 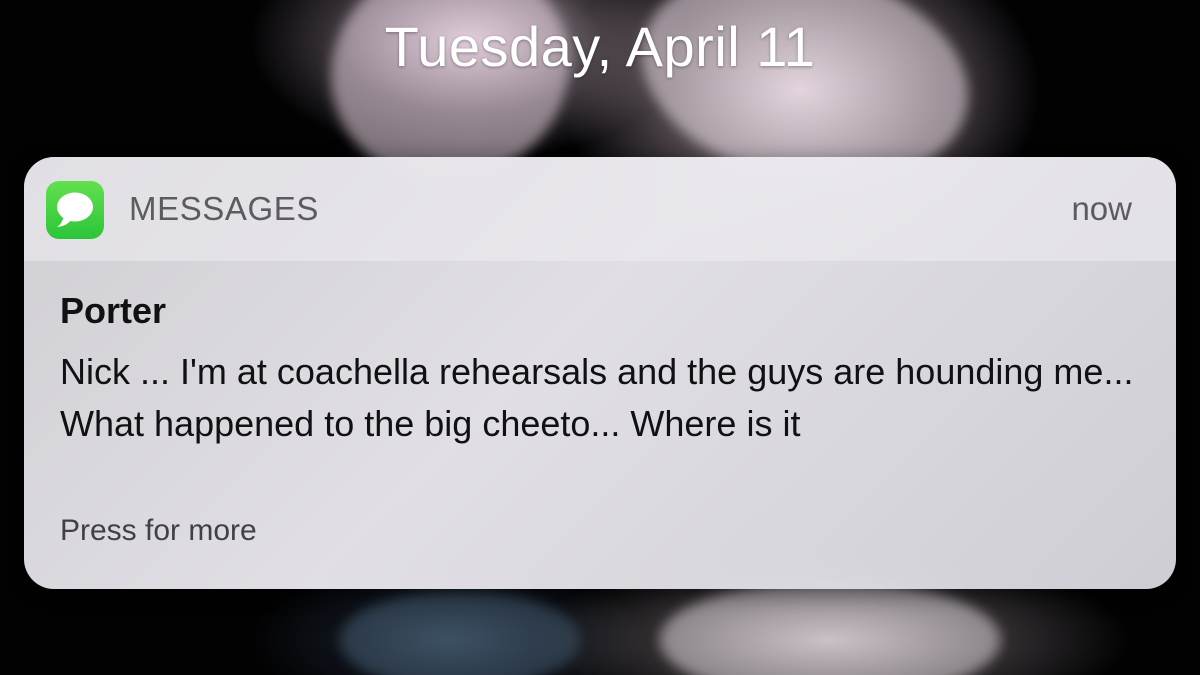 I want to click on notification-header: MESSAGES now, so click(x=600, y=209).